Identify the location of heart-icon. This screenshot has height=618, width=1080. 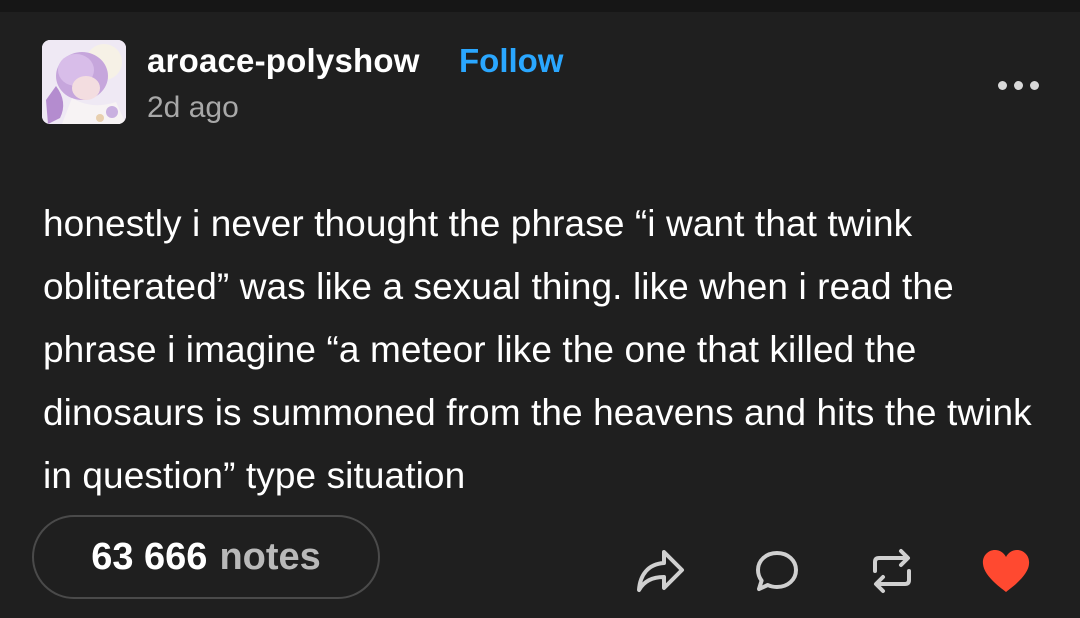
(1006, 571).